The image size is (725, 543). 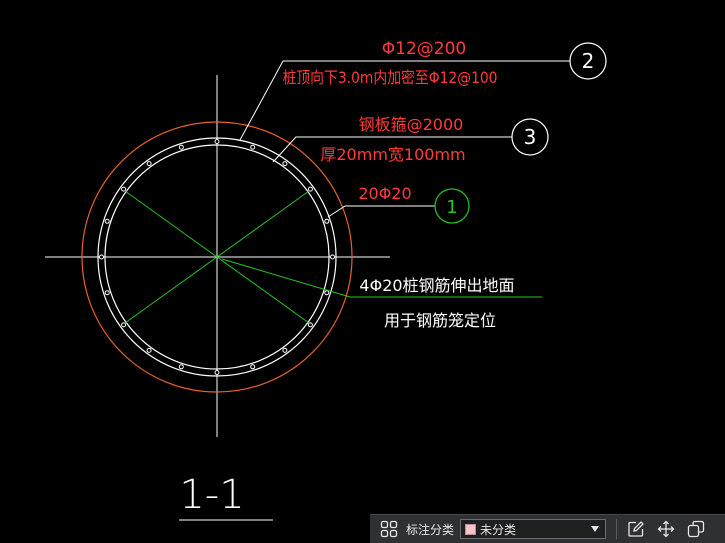 I want to click on label-2-line-1: Φ12@200, so click(x=424, y=49).